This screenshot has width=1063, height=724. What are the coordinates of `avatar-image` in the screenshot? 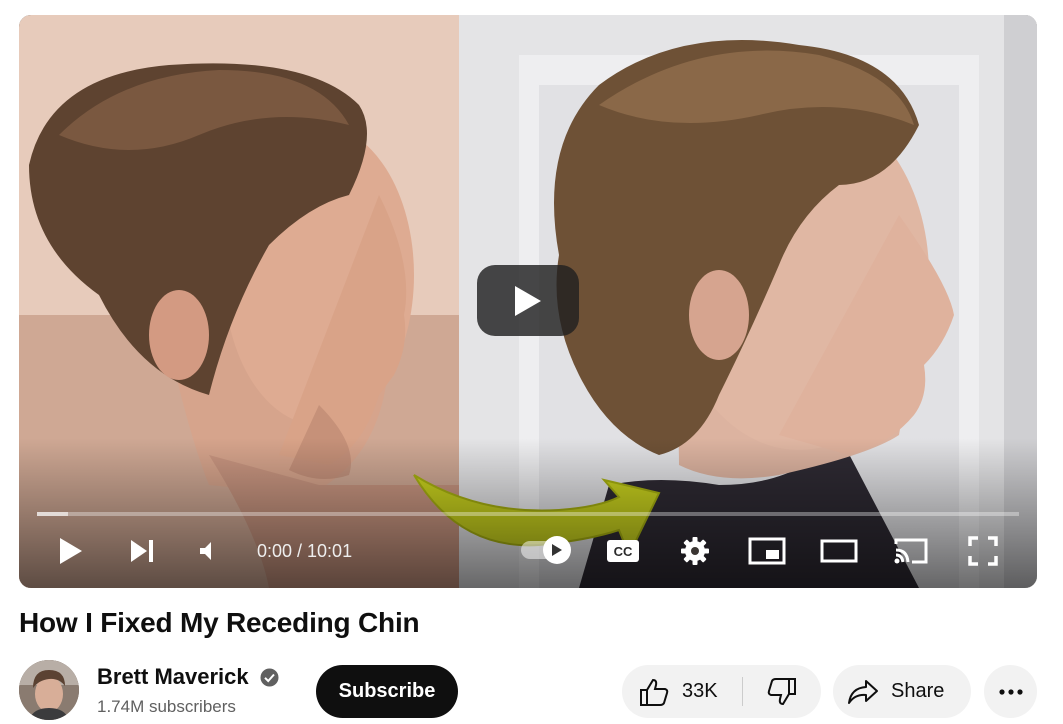 It's located at (49, 690).